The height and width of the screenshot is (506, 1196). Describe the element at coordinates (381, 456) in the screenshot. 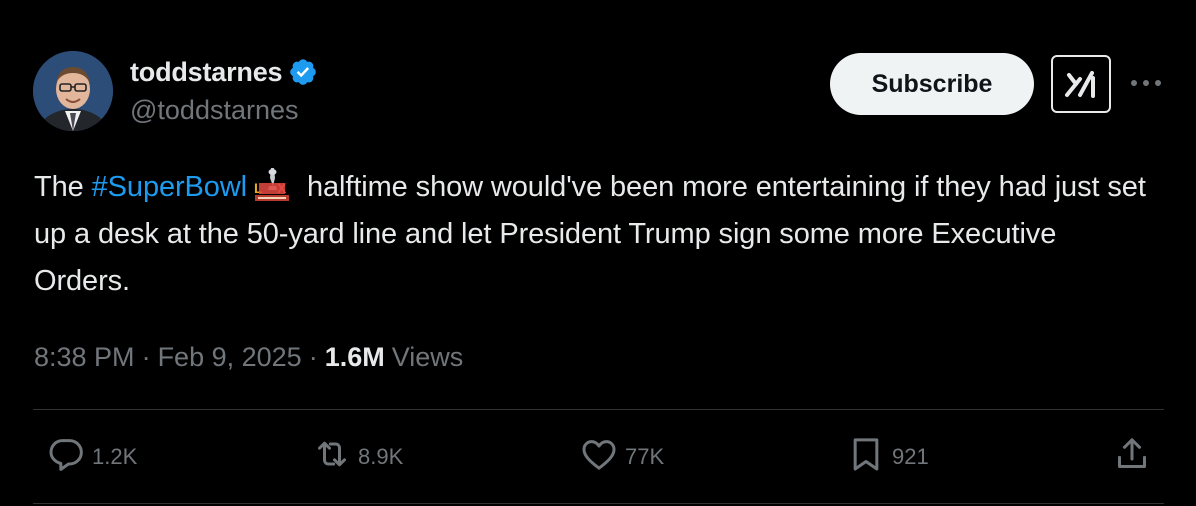

I see `repost-count: 8.9K` at that location.